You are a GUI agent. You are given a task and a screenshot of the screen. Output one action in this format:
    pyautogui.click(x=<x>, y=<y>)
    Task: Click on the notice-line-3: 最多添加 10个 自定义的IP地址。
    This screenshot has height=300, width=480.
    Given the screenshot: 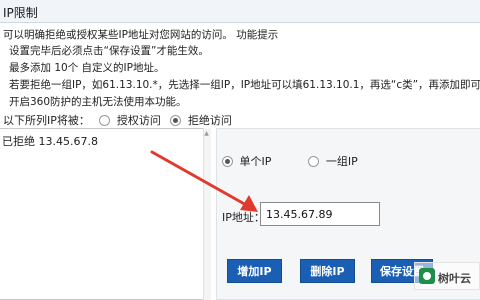 What is the action you would take?
    pyautogui.click(x=87, y=68)
    